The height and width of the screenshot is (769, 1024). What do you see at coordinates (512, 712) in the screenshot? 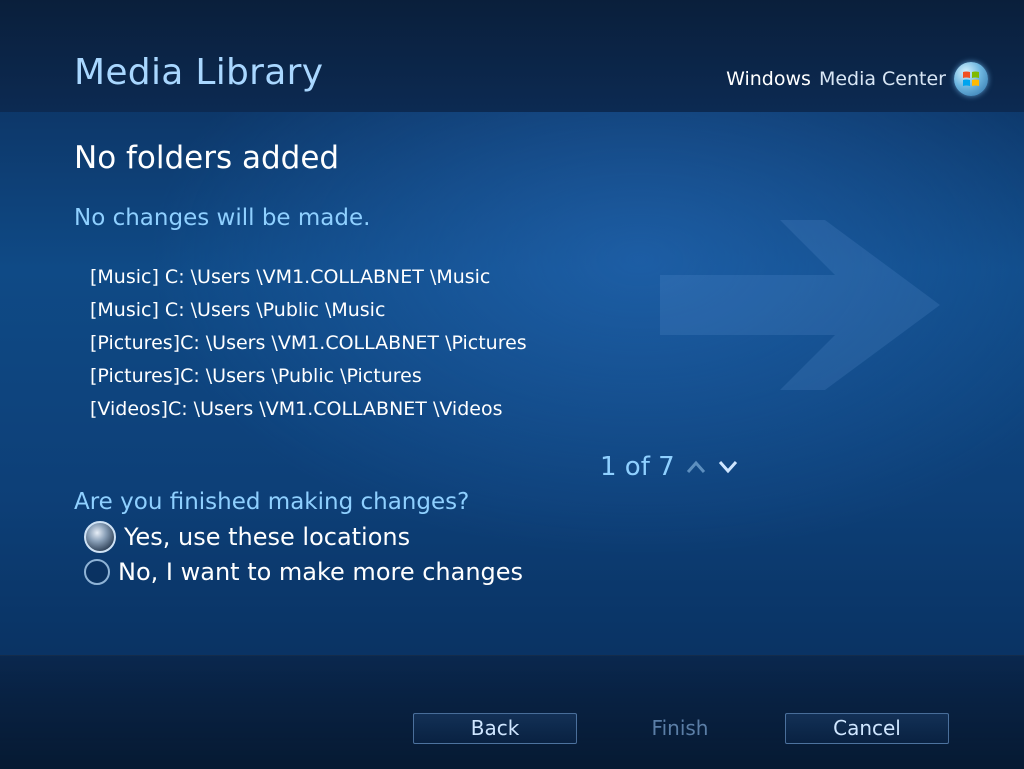
I see `footer-band` at bounding box center [512, 712].